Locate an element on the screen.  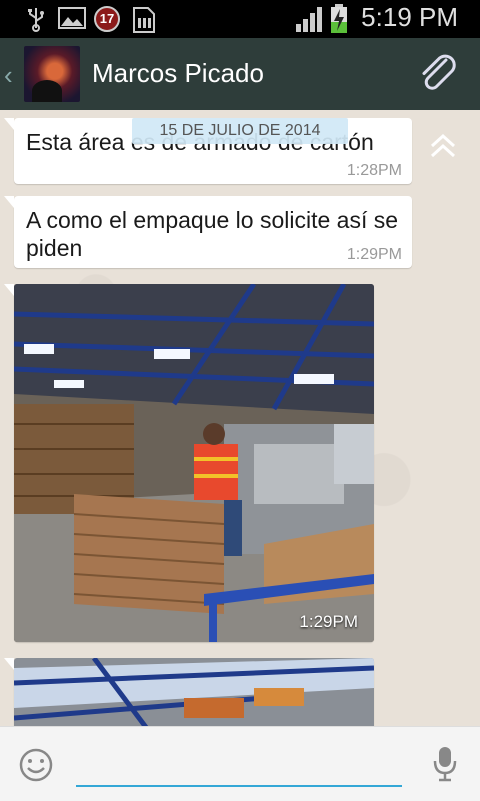
chat-header: ‹ Marcos Picado is located at coordinates (240, 74).